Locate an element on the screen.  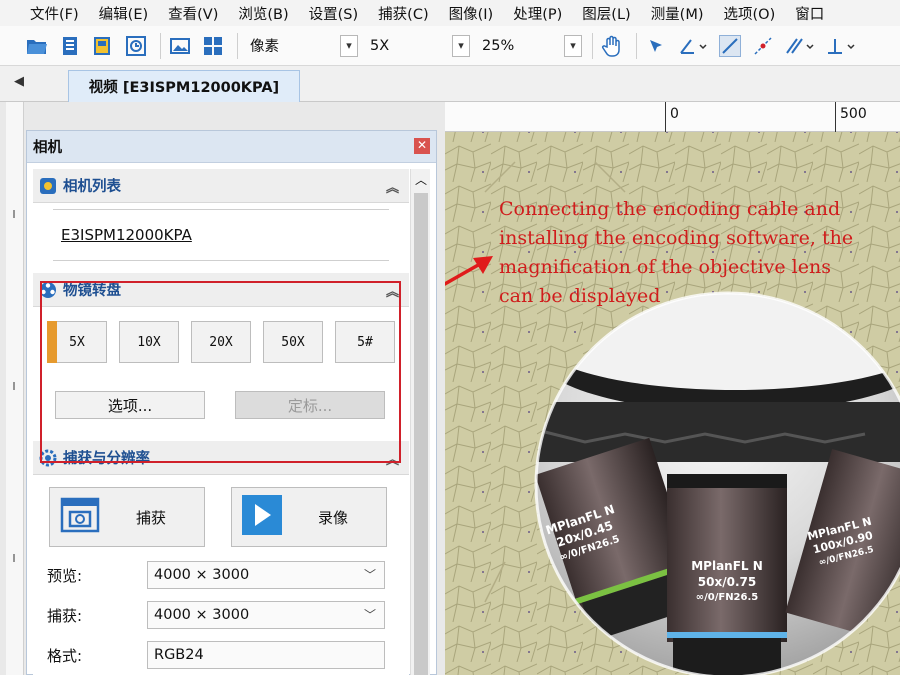
scroll-up-icon: ︿ is located at coordinates (421, 179).